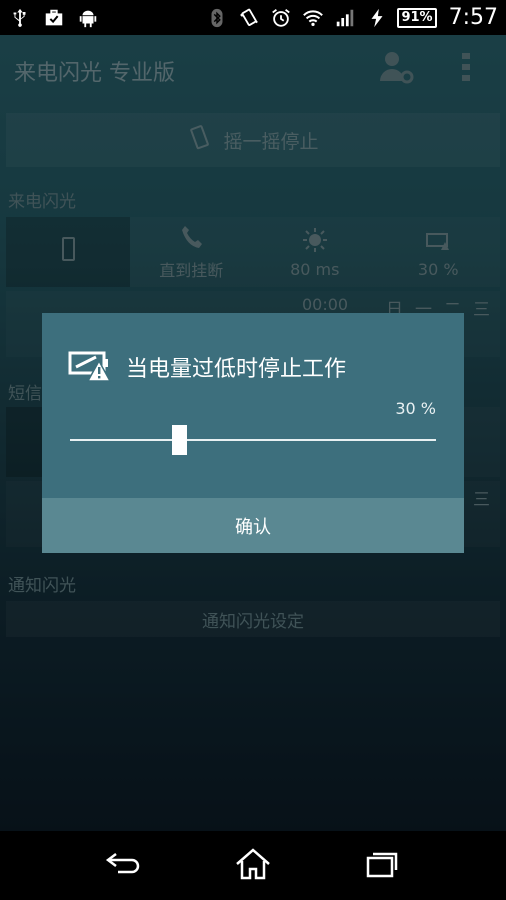 The height and width of the screenshot is (900, 506). Describe the element at coordinates (417, 17) in the screenshot. I see `battery-level: 91%` at that location.